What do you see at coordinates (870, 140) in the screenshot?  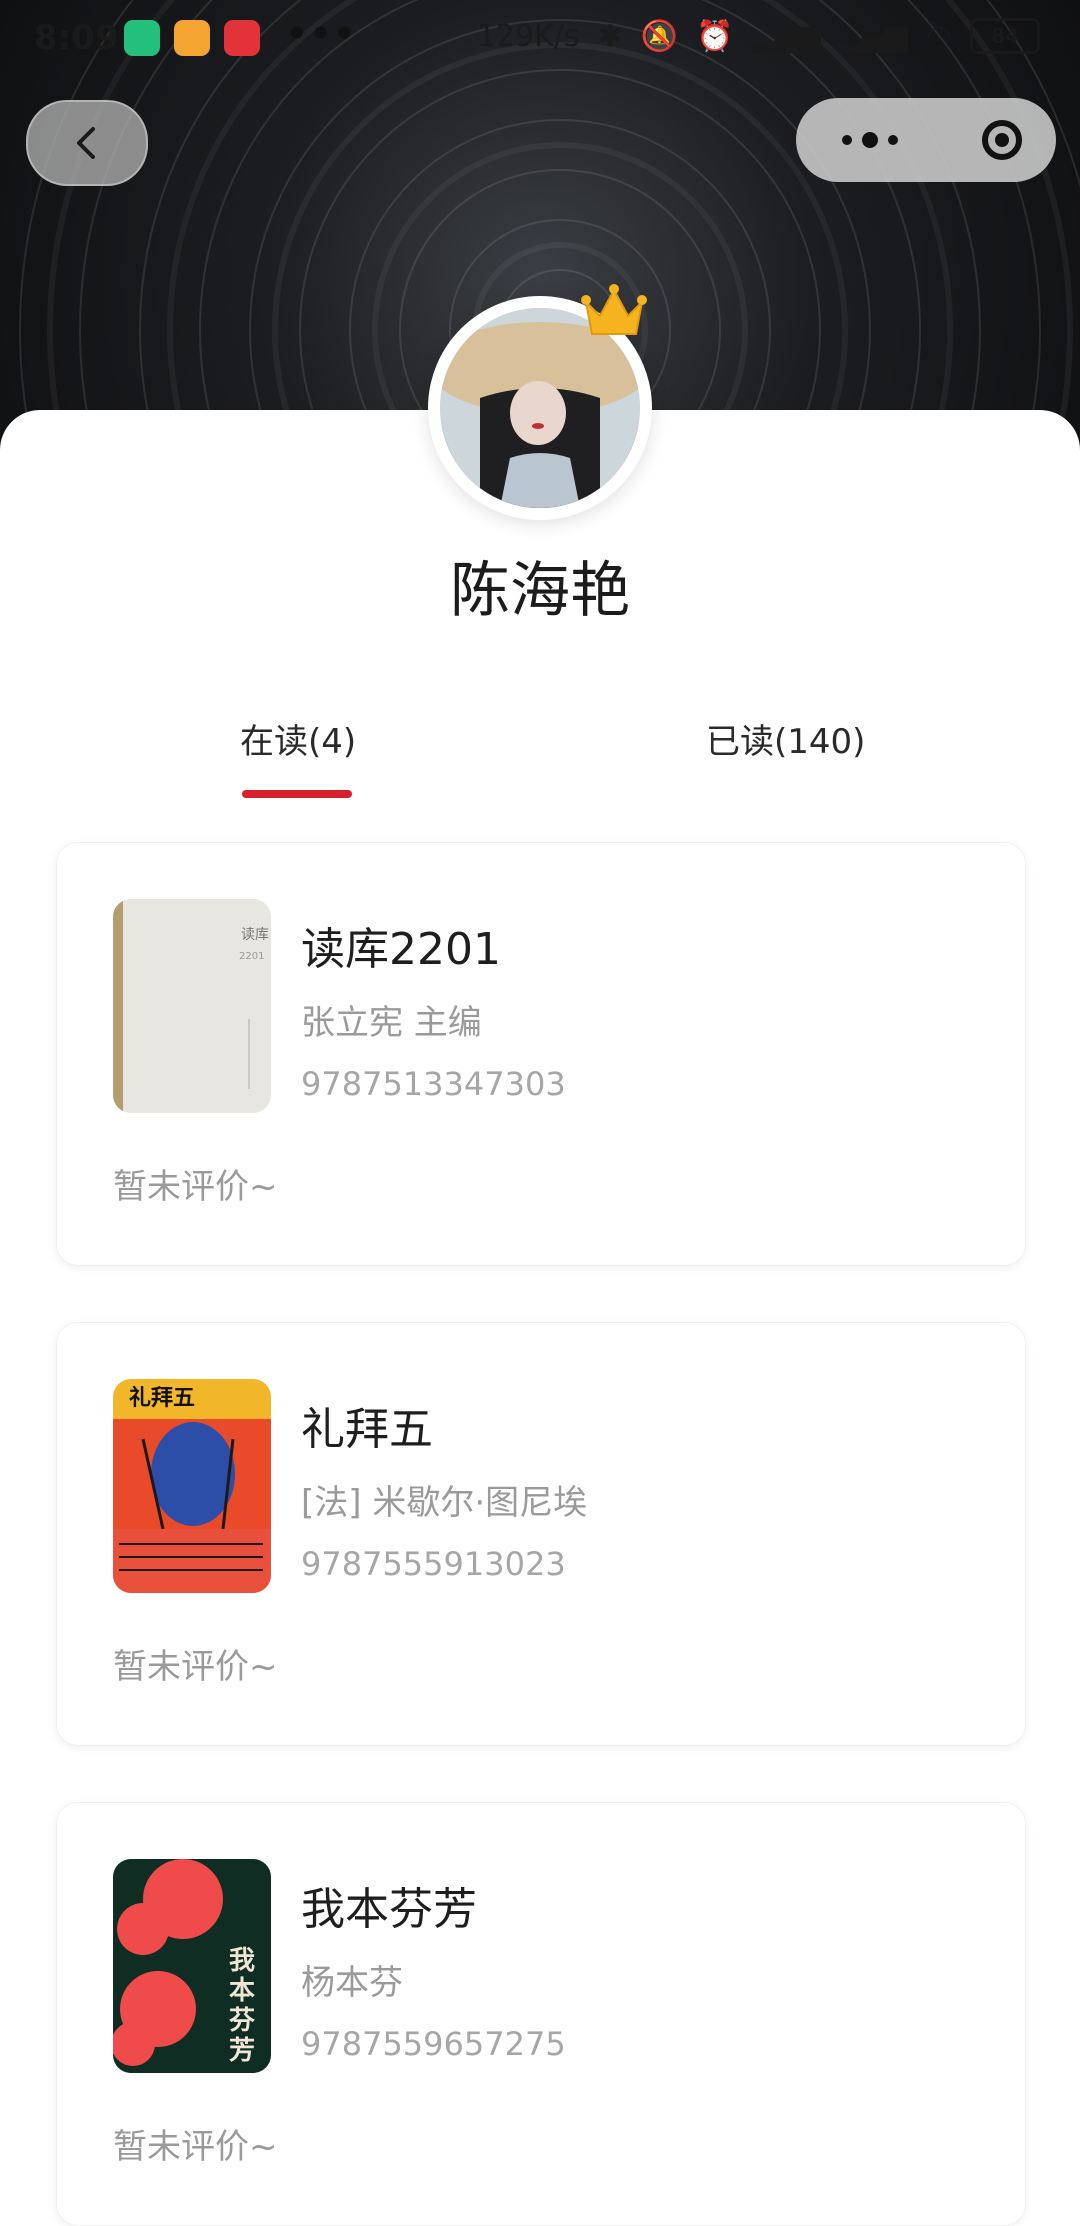 I see `more-options-icon` at bounding box center [870, 140].